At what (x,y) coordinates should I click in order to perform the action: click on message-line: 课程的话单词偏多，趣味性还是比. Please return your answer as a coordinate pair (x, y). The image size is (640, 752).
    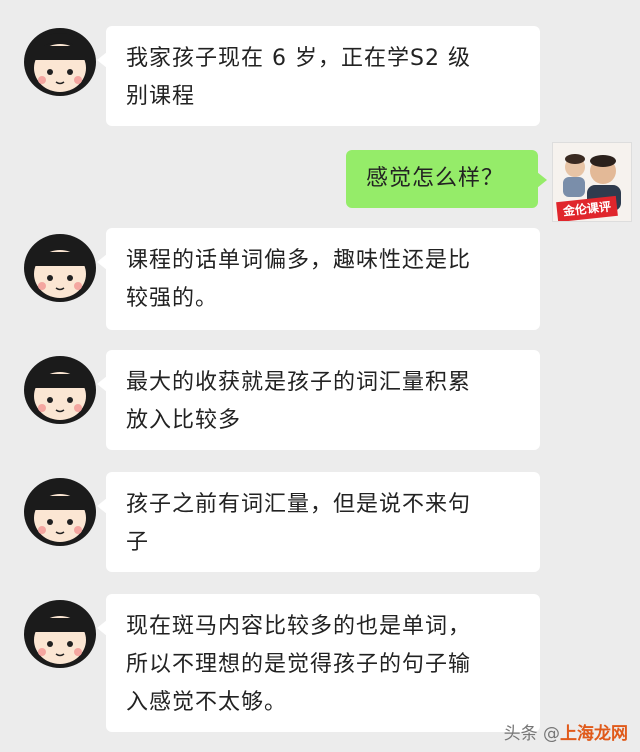
    Looking at the image, I should click on (299, 260).